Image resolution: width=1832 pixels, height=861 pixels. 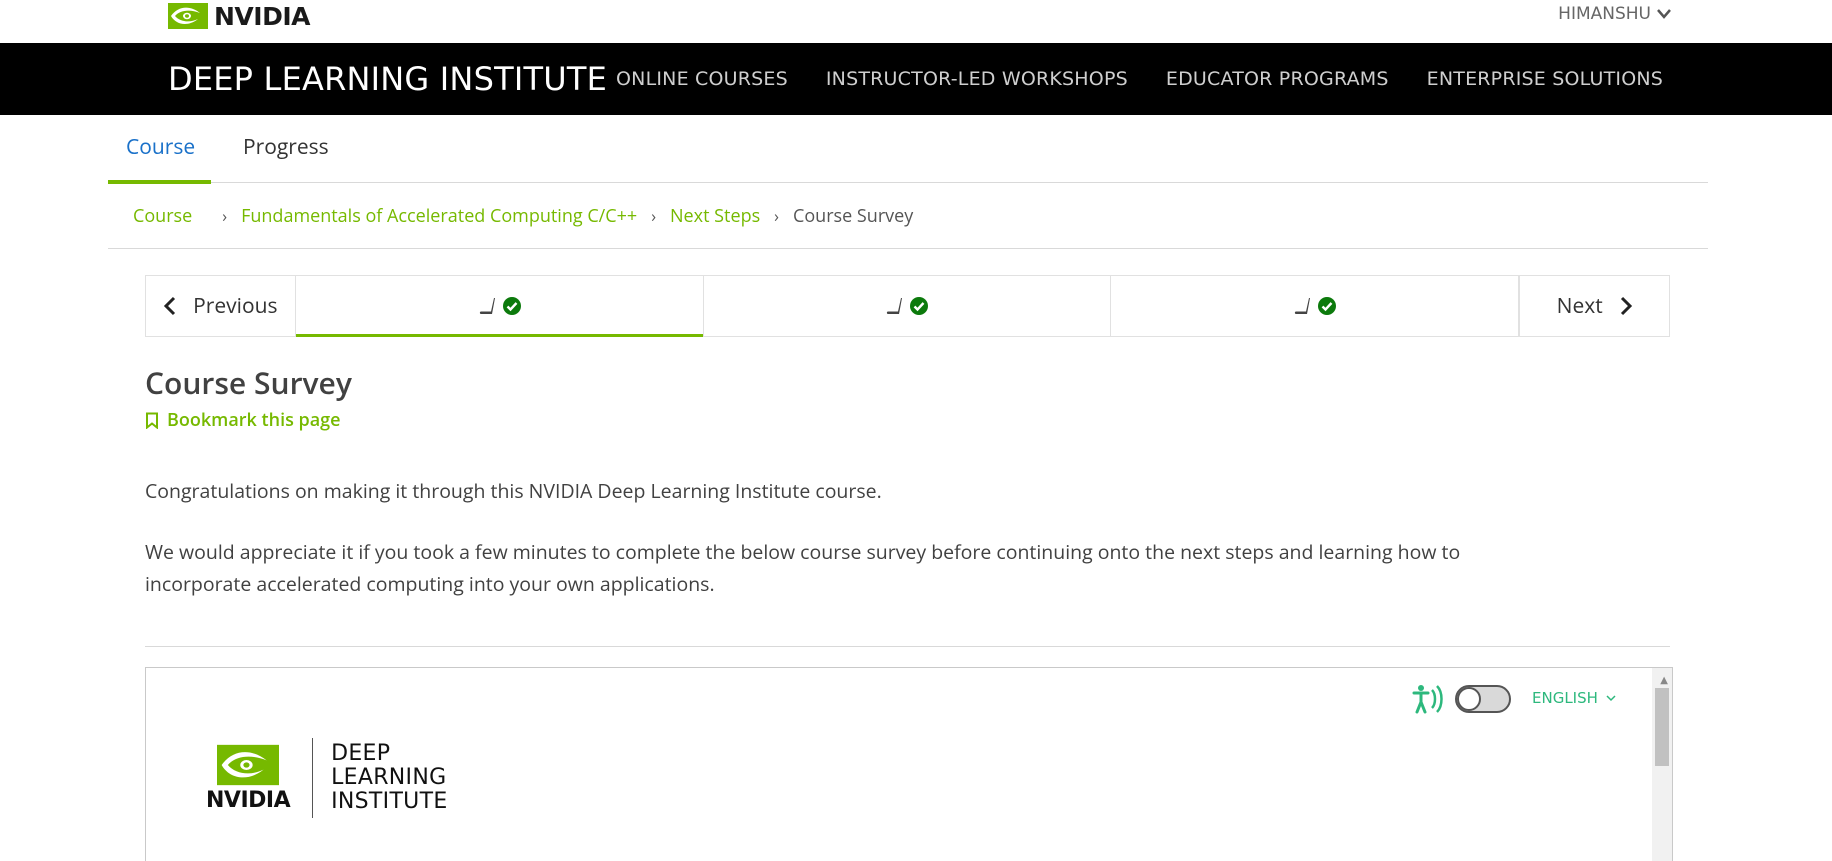 What do you see at coordinates (907, 646) in the screenshot?
I see `content-divider` at bounding box center [907, 646].